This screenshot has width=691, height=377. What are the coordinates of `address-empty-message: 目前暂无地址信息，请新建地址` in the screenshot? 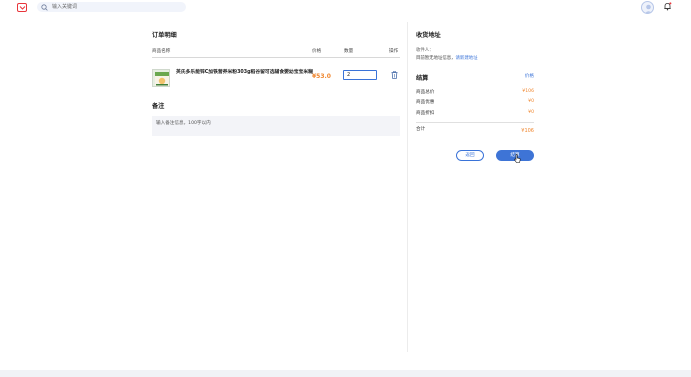 It's located at (447, 58).